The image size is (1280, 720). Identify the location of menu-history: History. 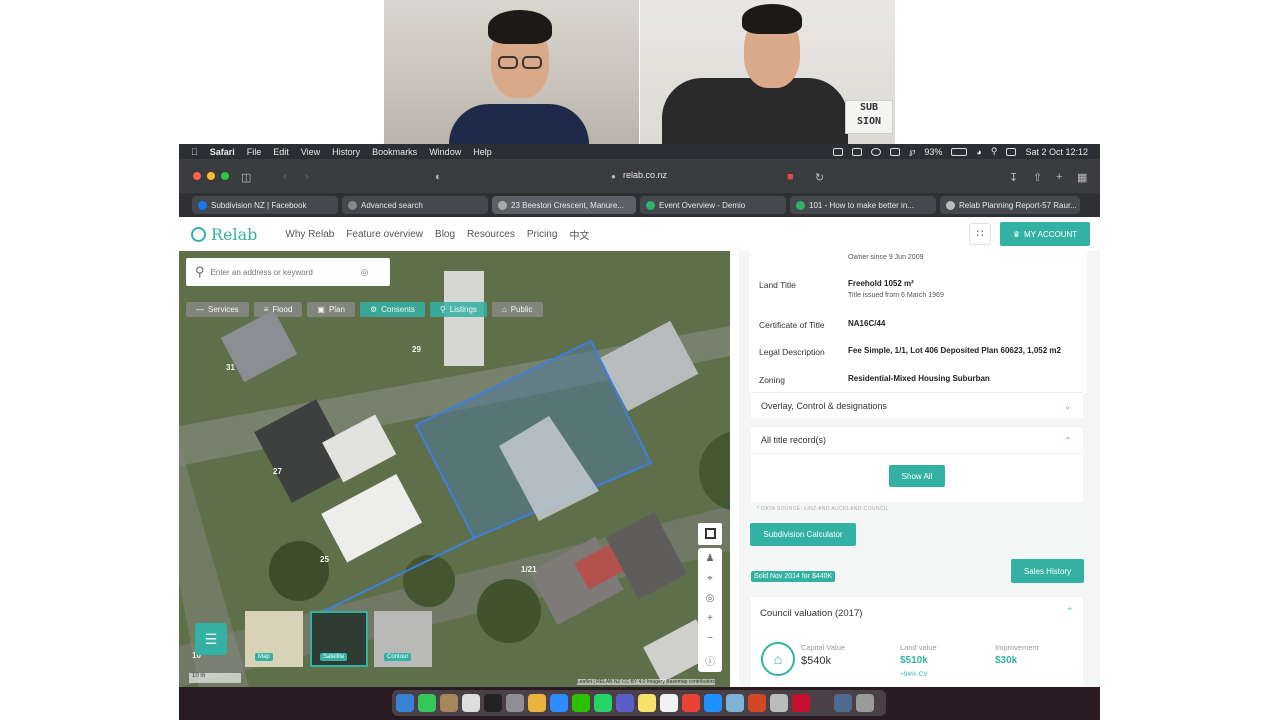
(346, 152).